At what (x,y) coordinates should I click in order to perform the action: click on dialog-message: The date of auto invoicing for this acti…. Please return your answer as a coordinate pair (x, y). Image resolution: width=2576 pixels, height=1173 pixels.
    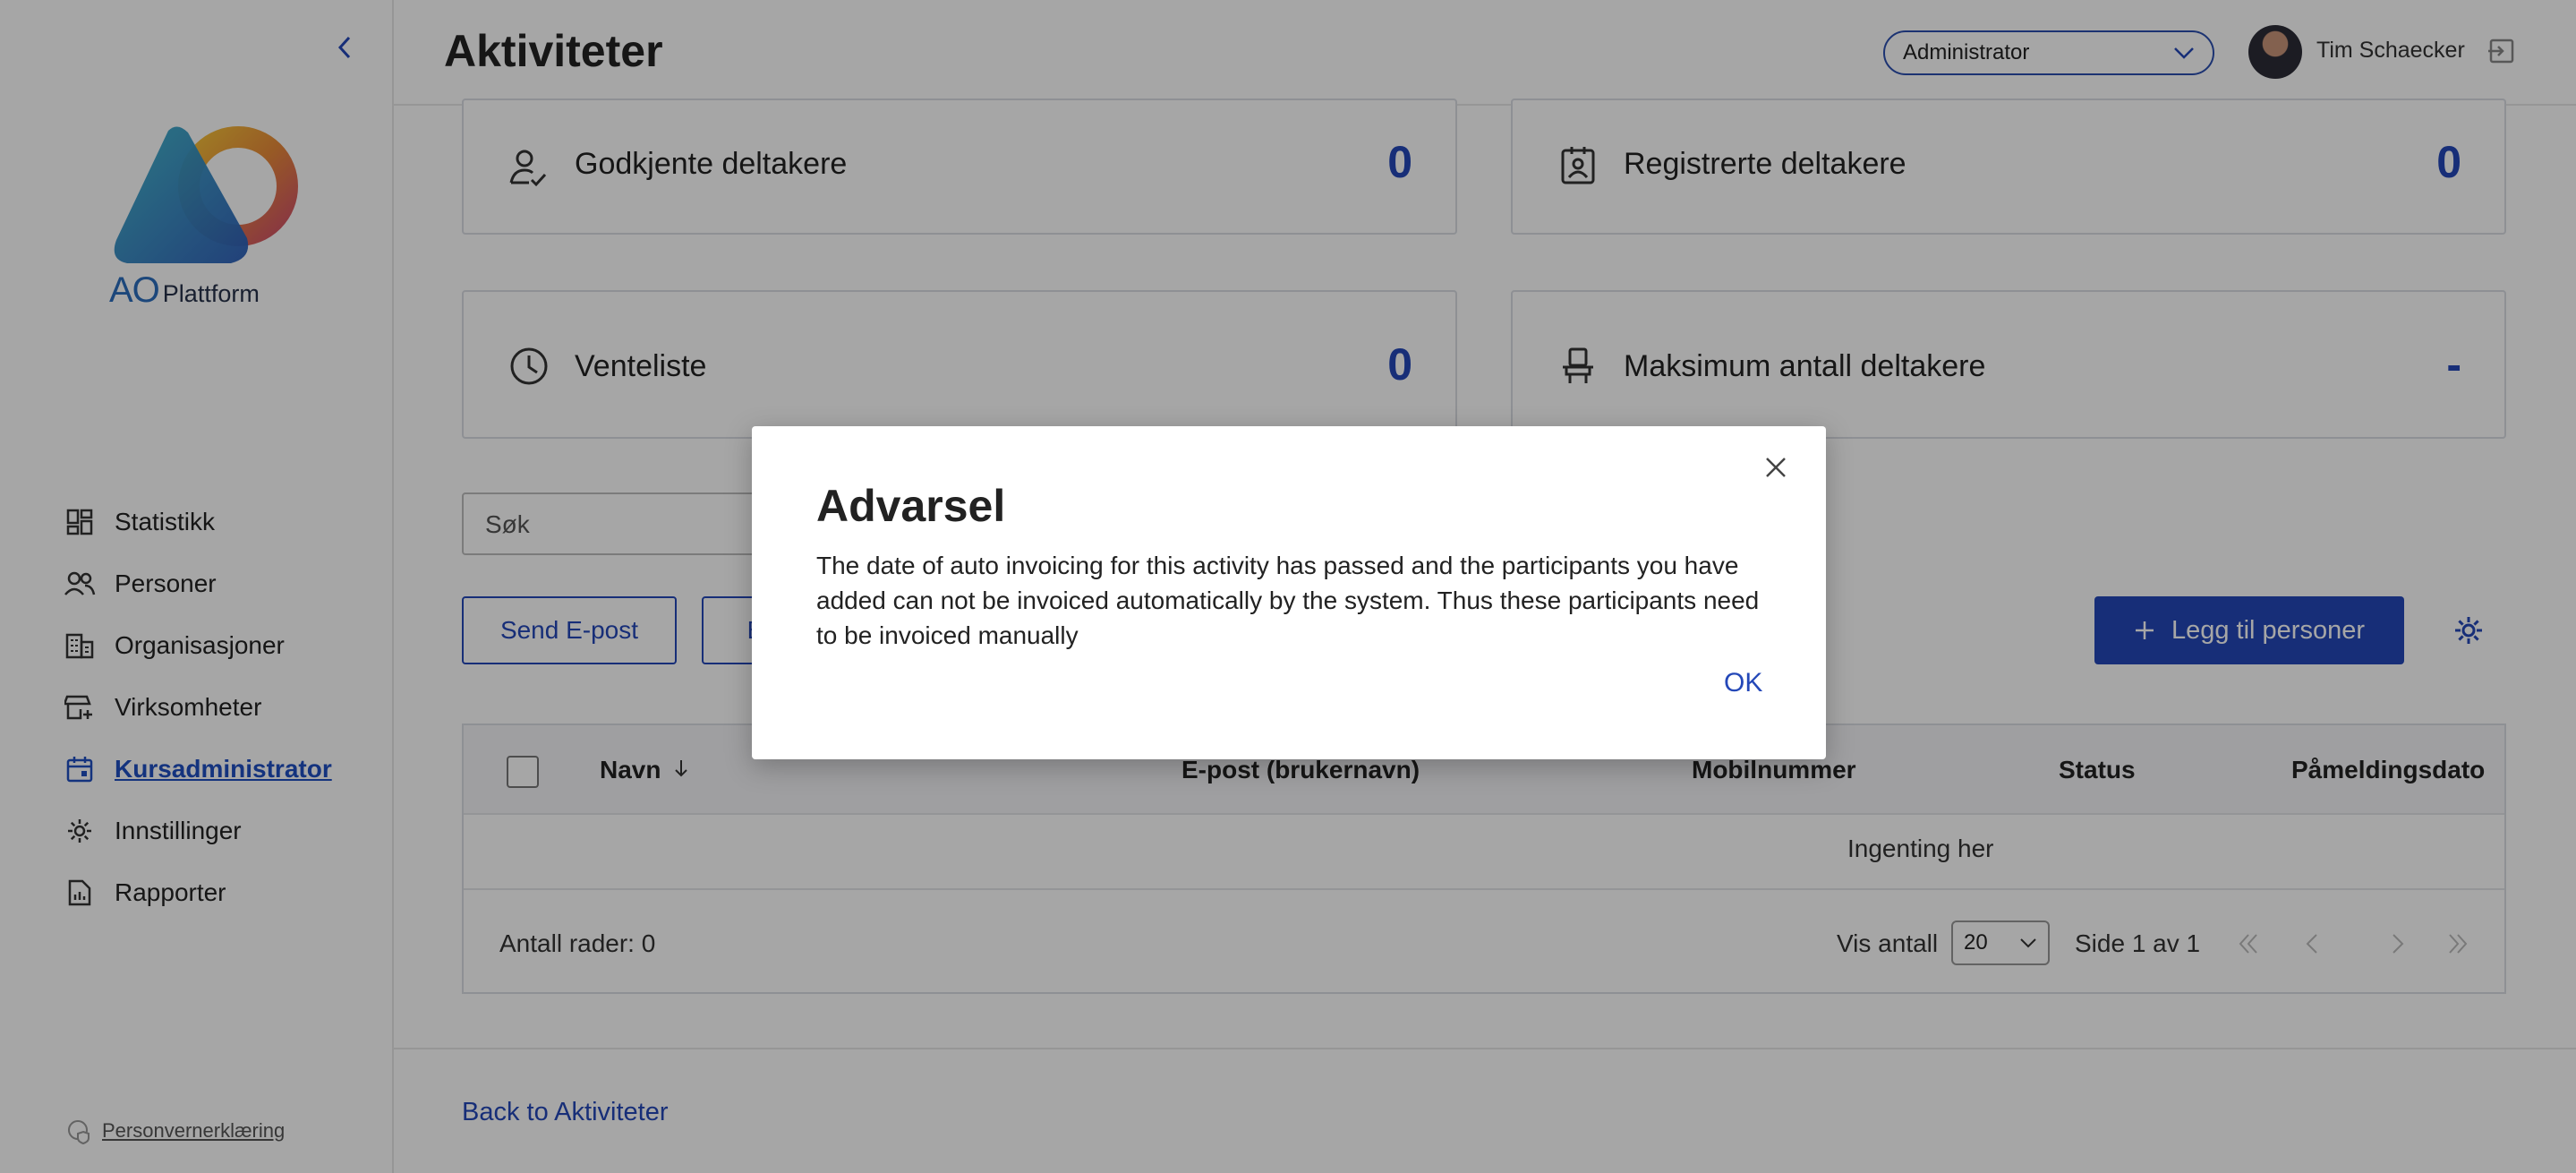
    Looking at the image, I should click on (1288, 600).